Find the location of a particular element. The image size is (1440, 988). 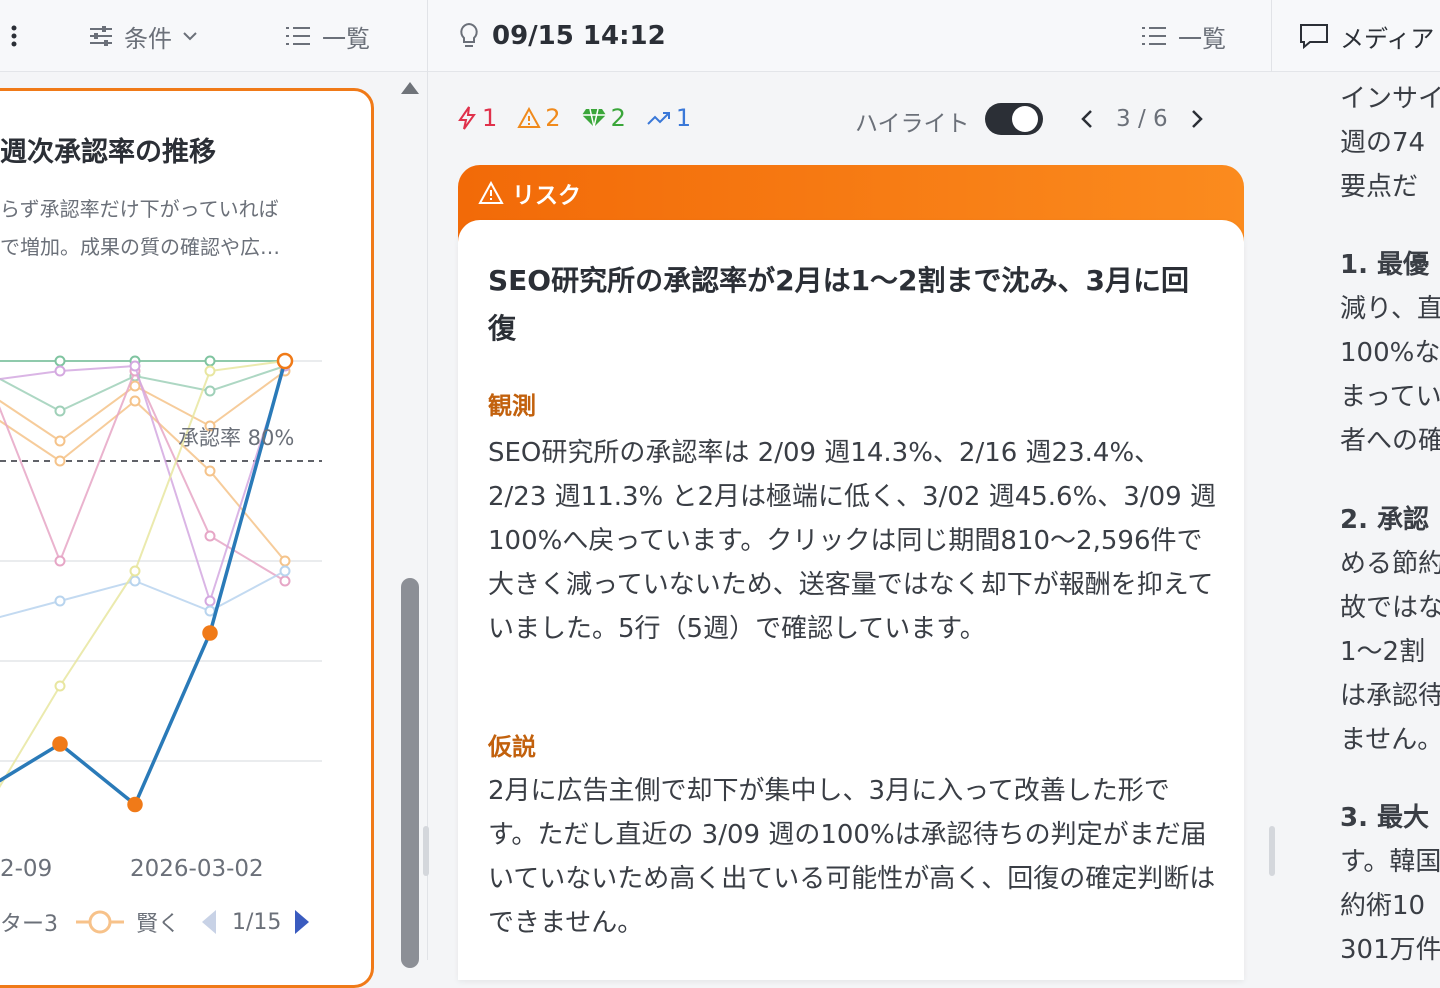

media-summary-line: す。韓国 is located at coordinates (1390, 862).